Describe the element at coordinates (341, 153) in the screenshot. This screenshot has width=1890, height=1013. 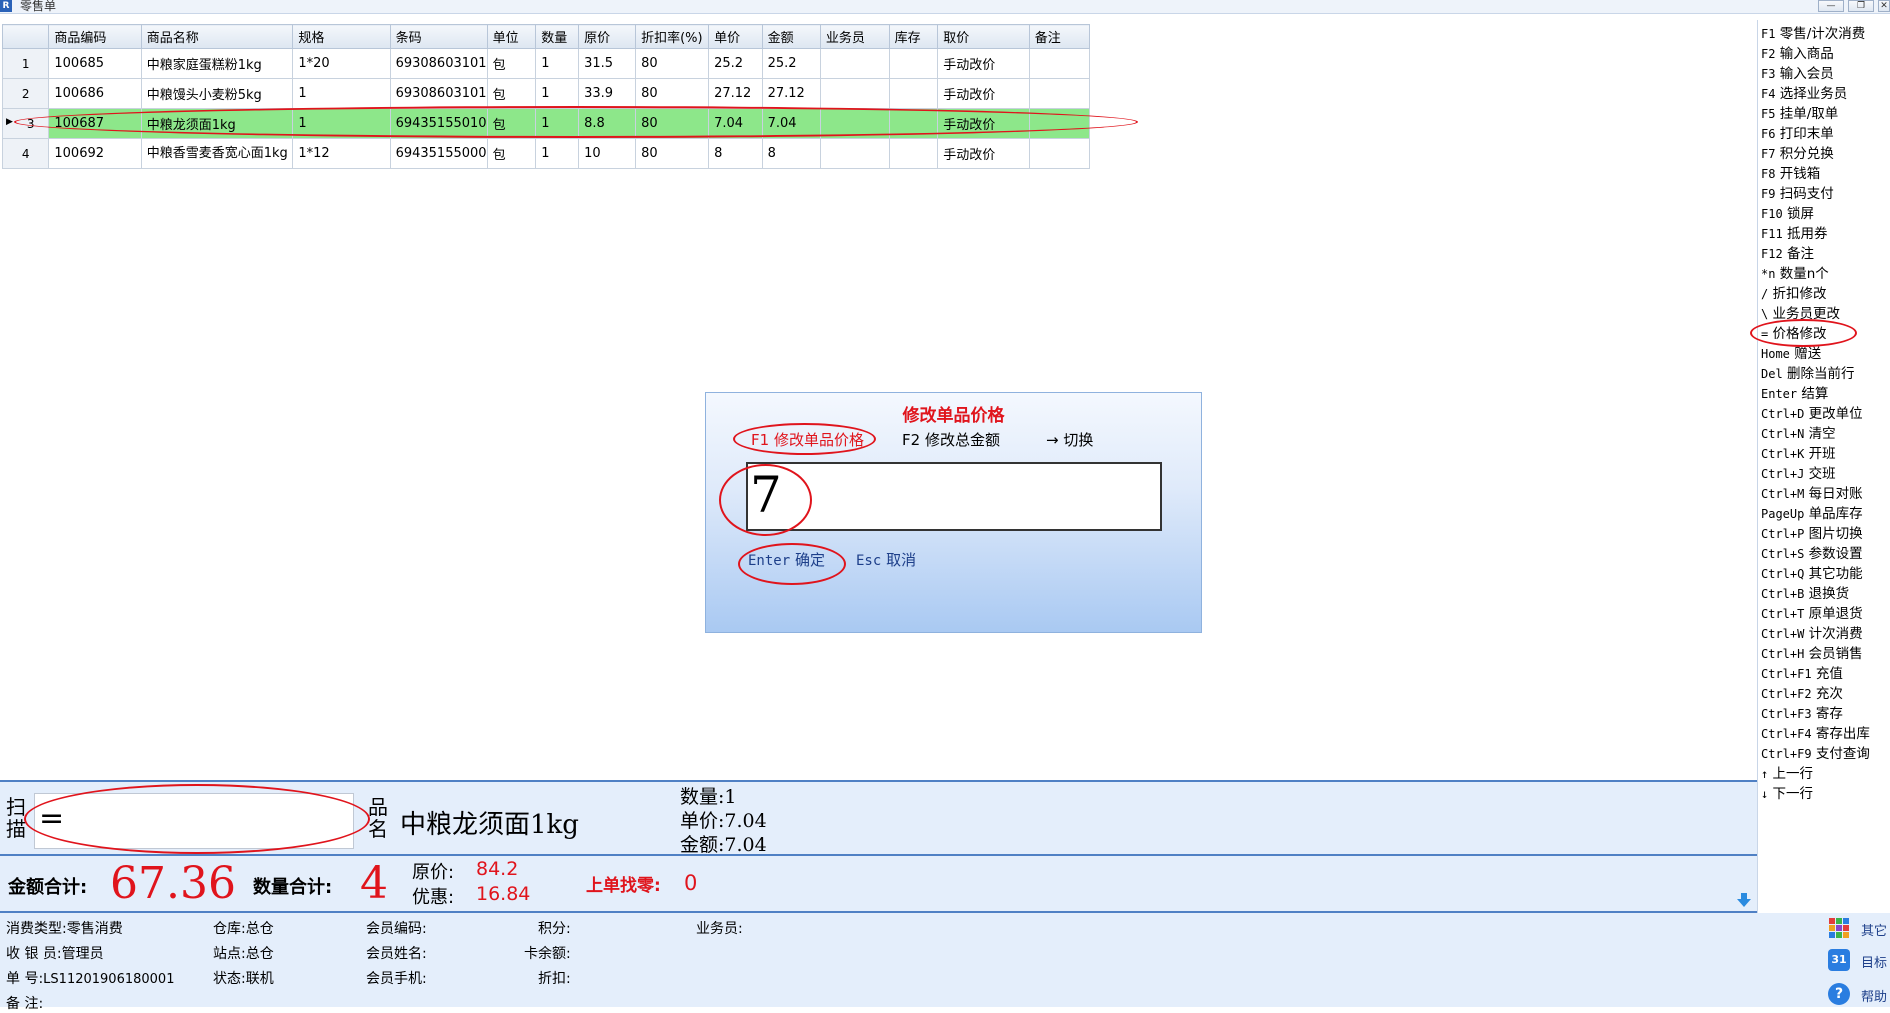
I see `cell-spec: 1*12` at that location.